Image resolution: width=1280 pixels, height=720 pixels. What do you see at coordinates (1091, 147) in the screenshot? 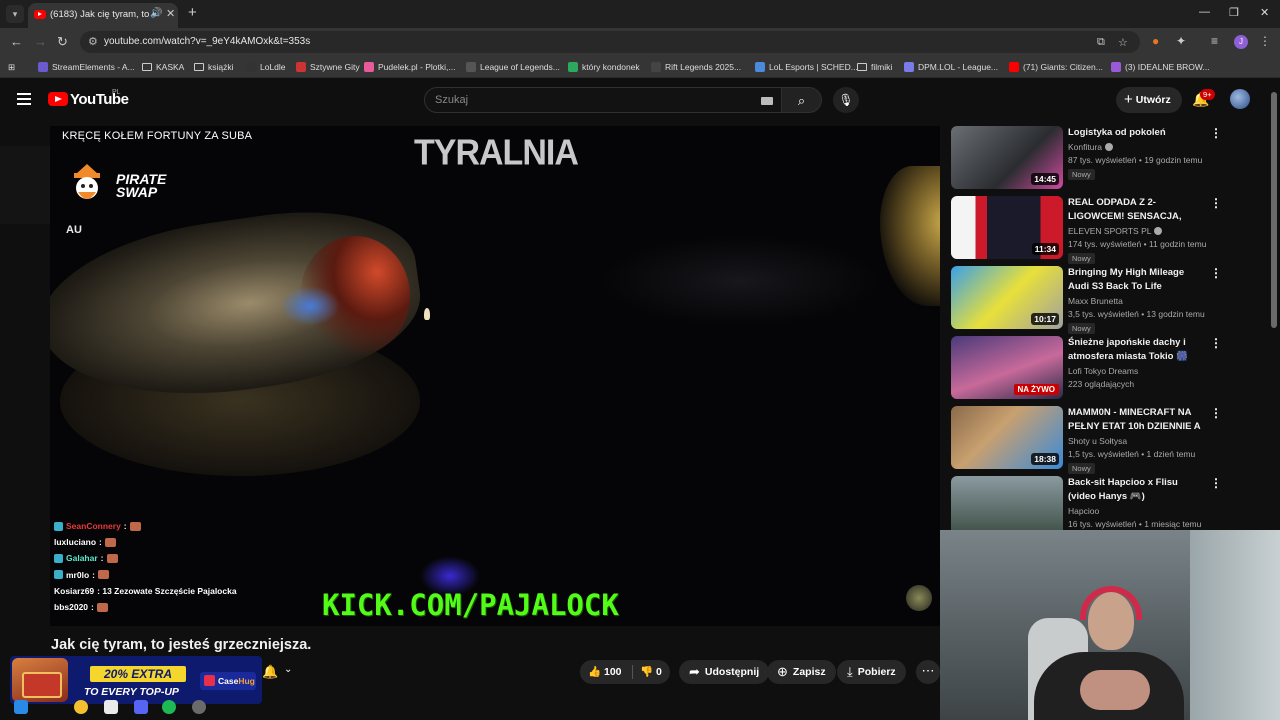
I see `channel-name: Konfitura` at bounding box center [1091, 147].